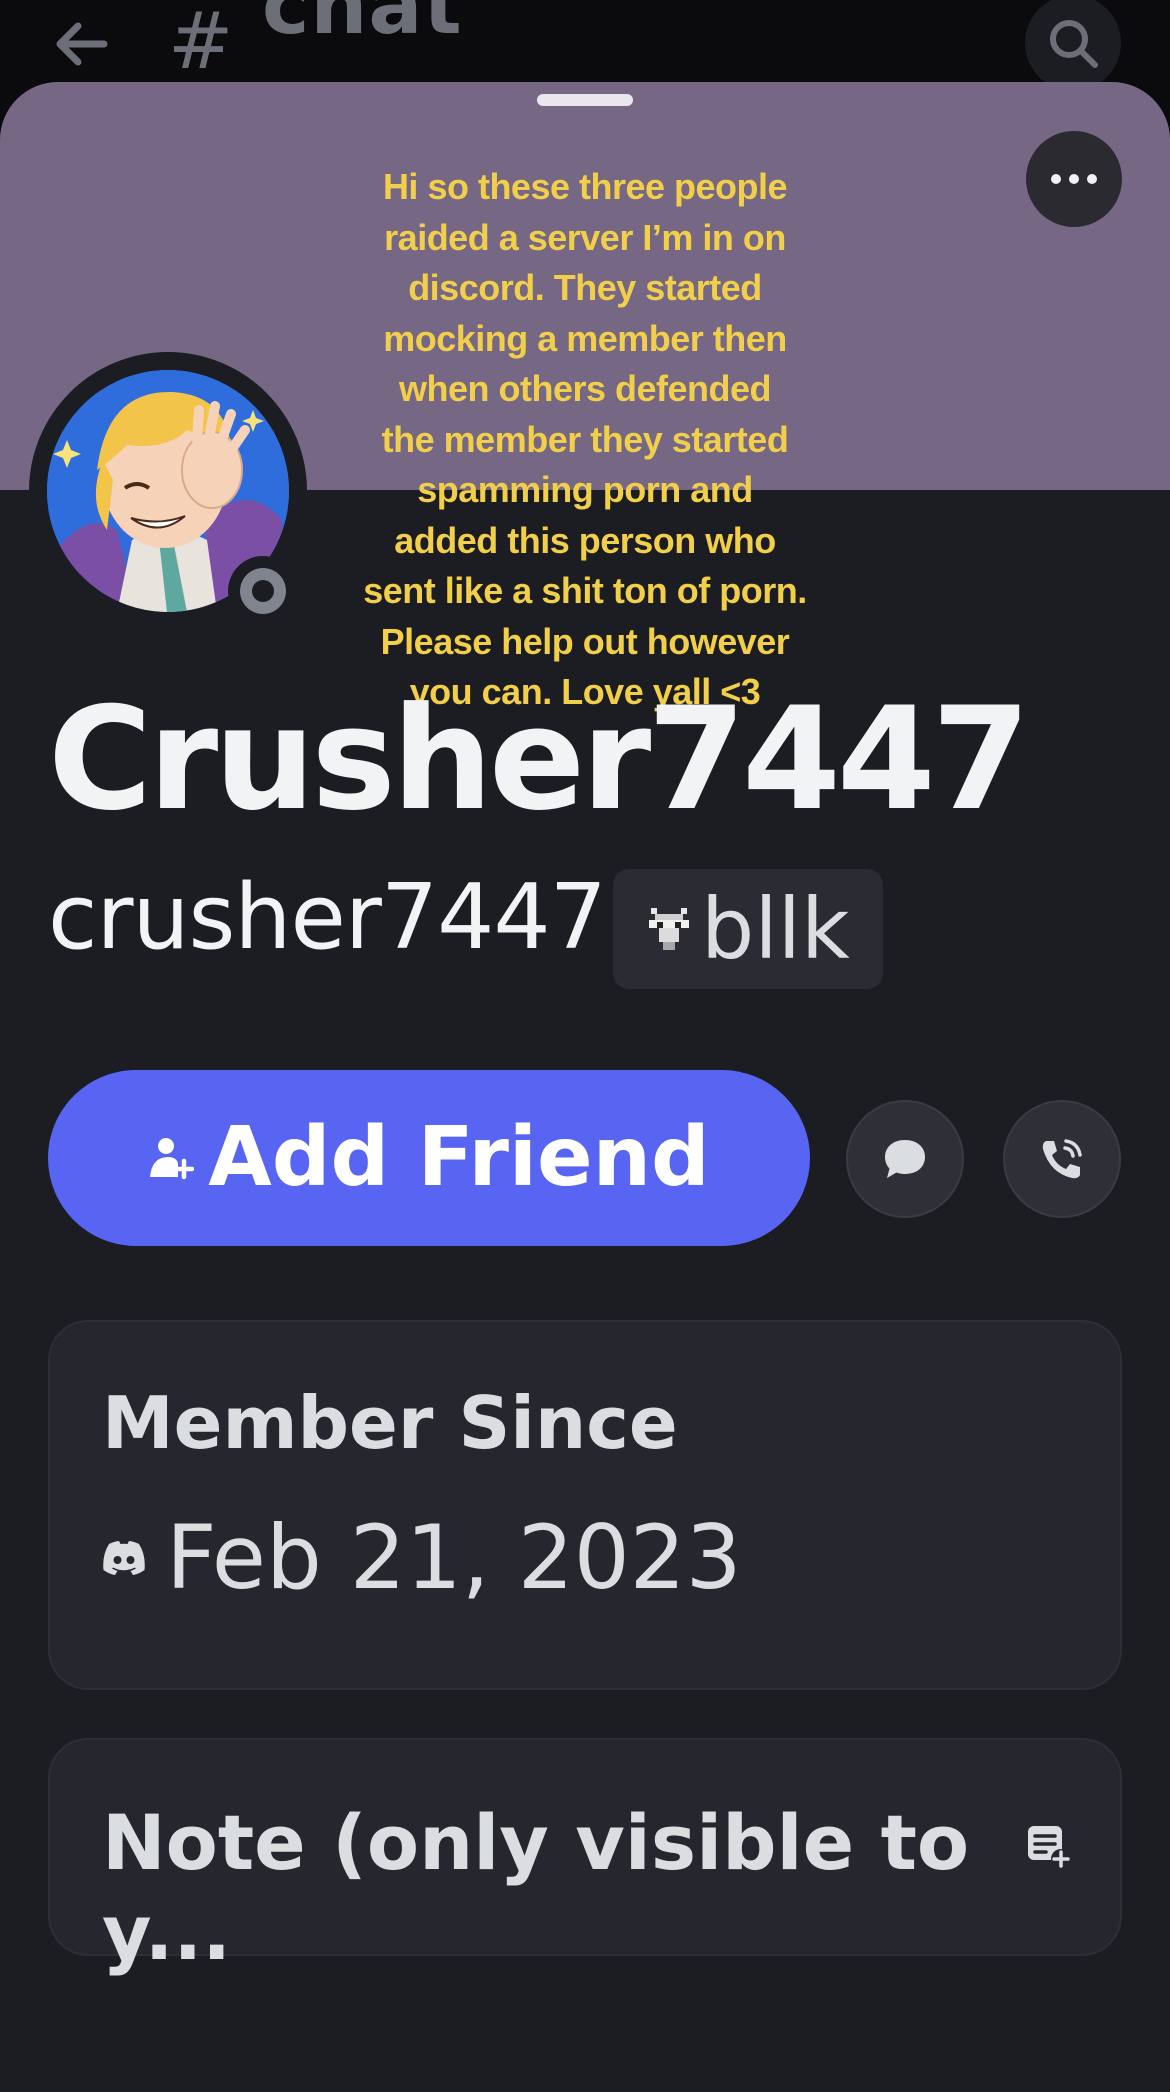  Describe the element at coordinates (362, 26) in the screenshot. I see `channel-name: chat` at that location.